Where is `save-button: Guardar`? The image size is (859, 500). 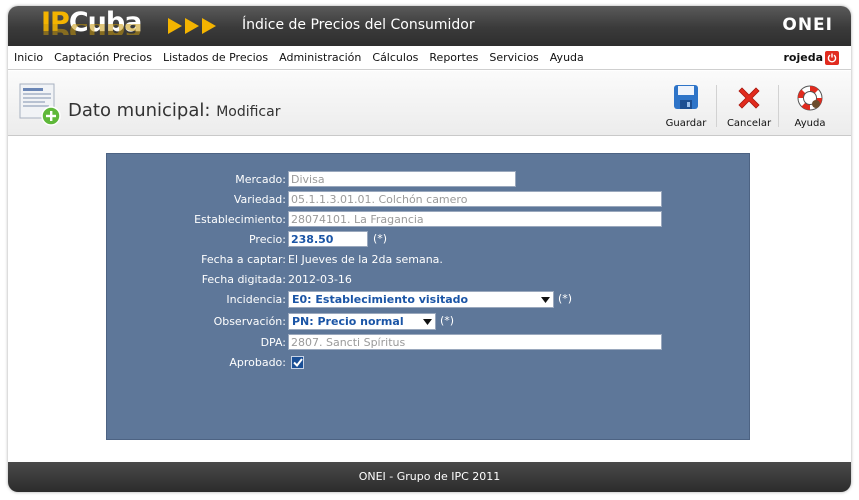
save-button: Guardar is located at coordinates (686, 106).